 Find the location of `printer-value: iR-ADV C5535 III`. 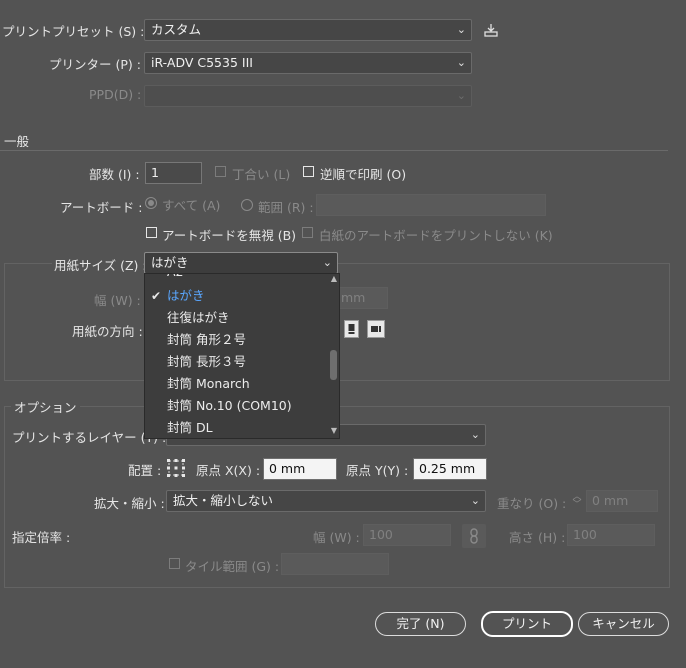

printer-value: iR-ADV C5535 III is located at coordinates (202, 62).